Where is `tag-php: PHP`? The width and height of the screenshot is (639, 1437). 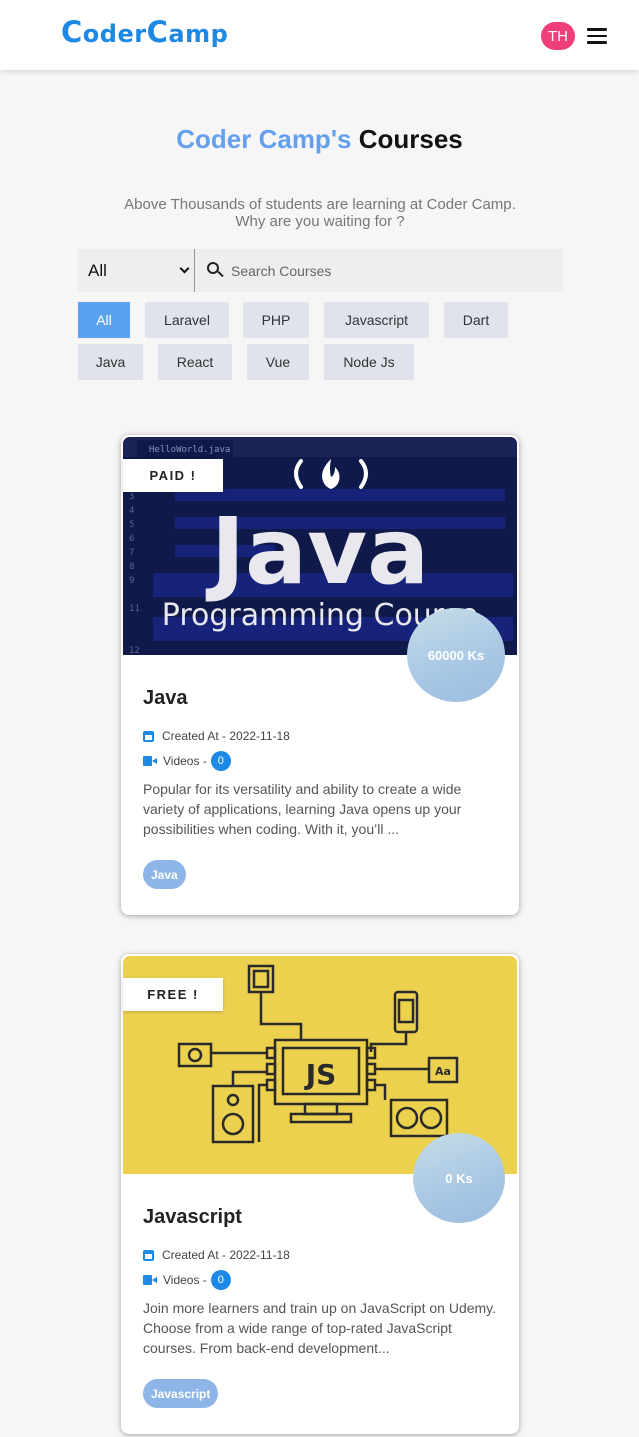
tag-php: PHP is located at coordinates (276, 320).